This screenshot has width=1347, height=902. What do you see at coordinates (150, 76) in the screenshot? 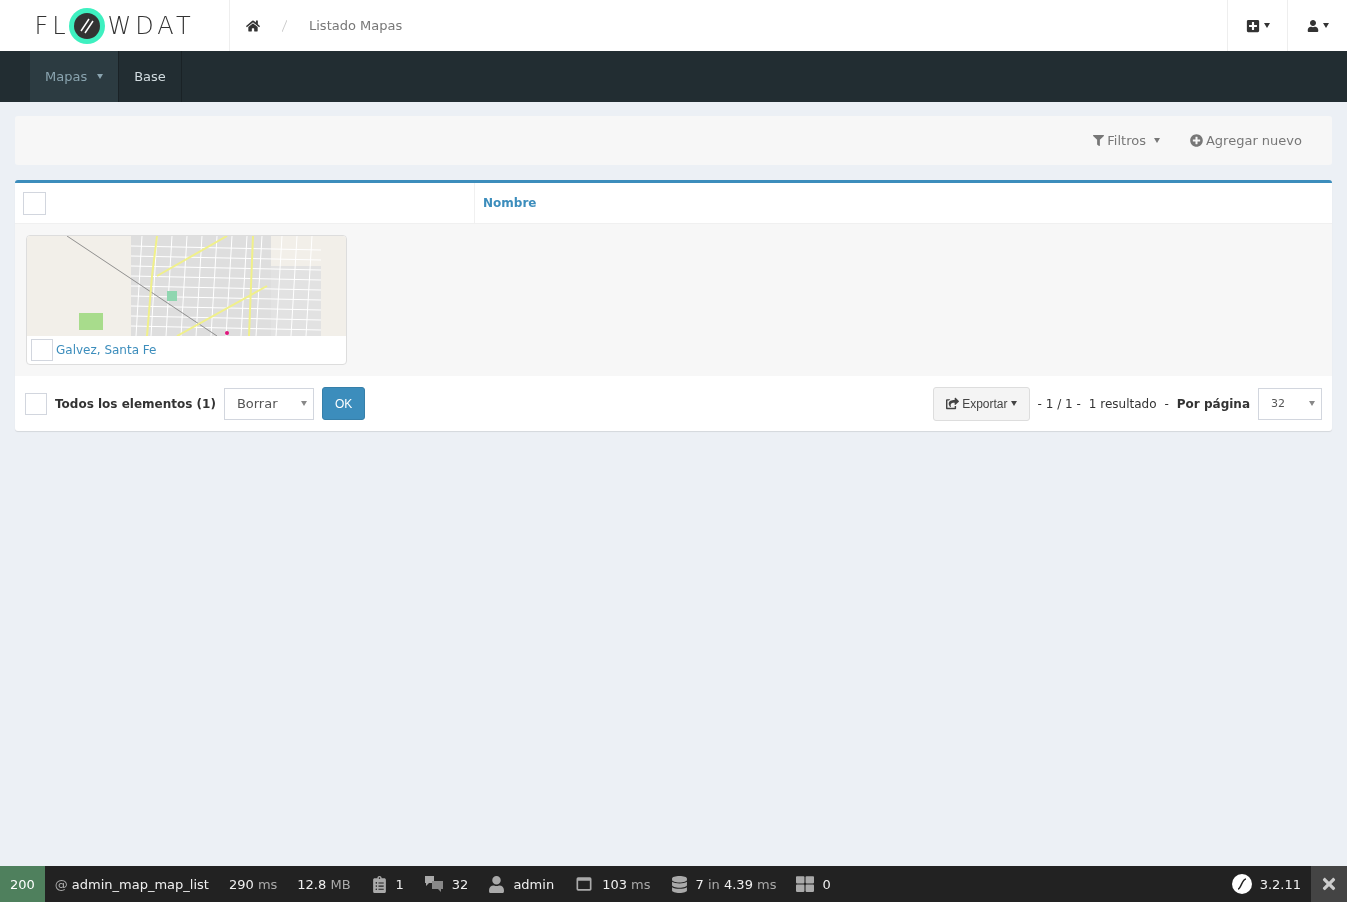
I see `nav-menu-item: Base` at bounding box center [150, 76].